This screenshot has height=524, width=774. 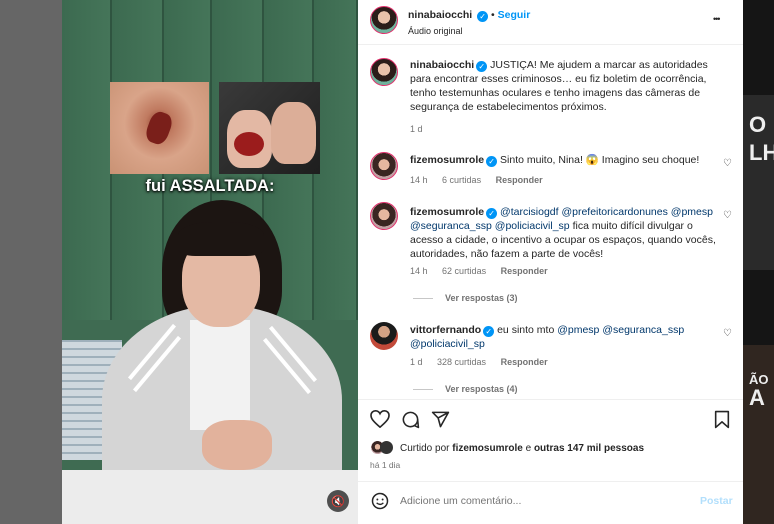 What do you see at coordinates (410, 419) in the screenshot?
I see `comment-icon` at bounding box center [410, 419].